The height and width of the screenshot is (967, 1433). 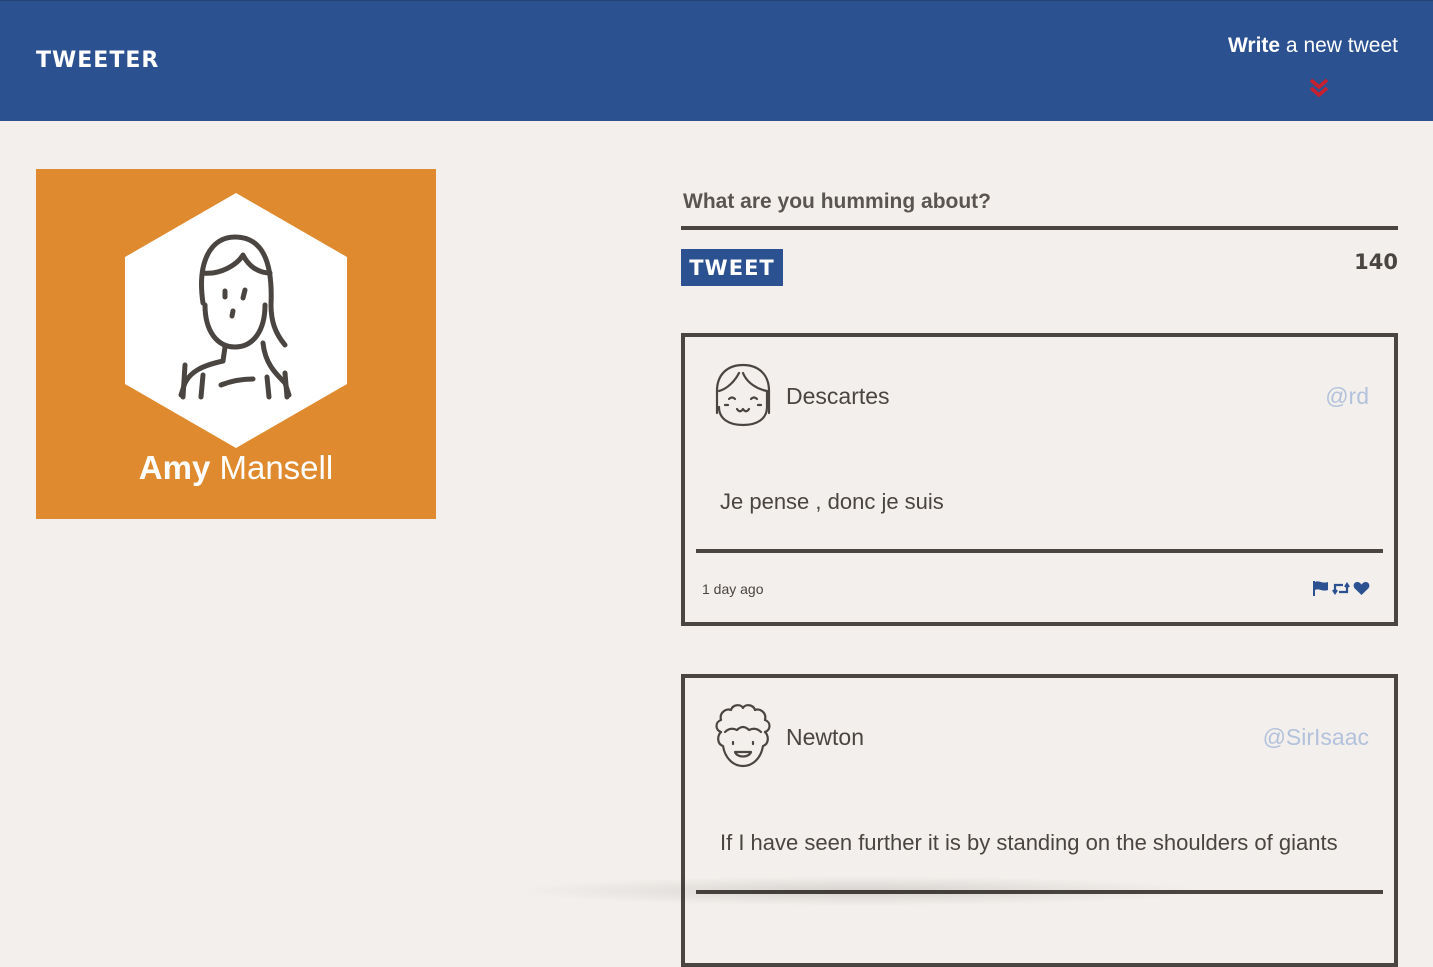 What do you see at coordinates (832, 501) in the screenshot?
I see `tweet-content: Je pense , donc je suis` at bounding box center [832, 501].